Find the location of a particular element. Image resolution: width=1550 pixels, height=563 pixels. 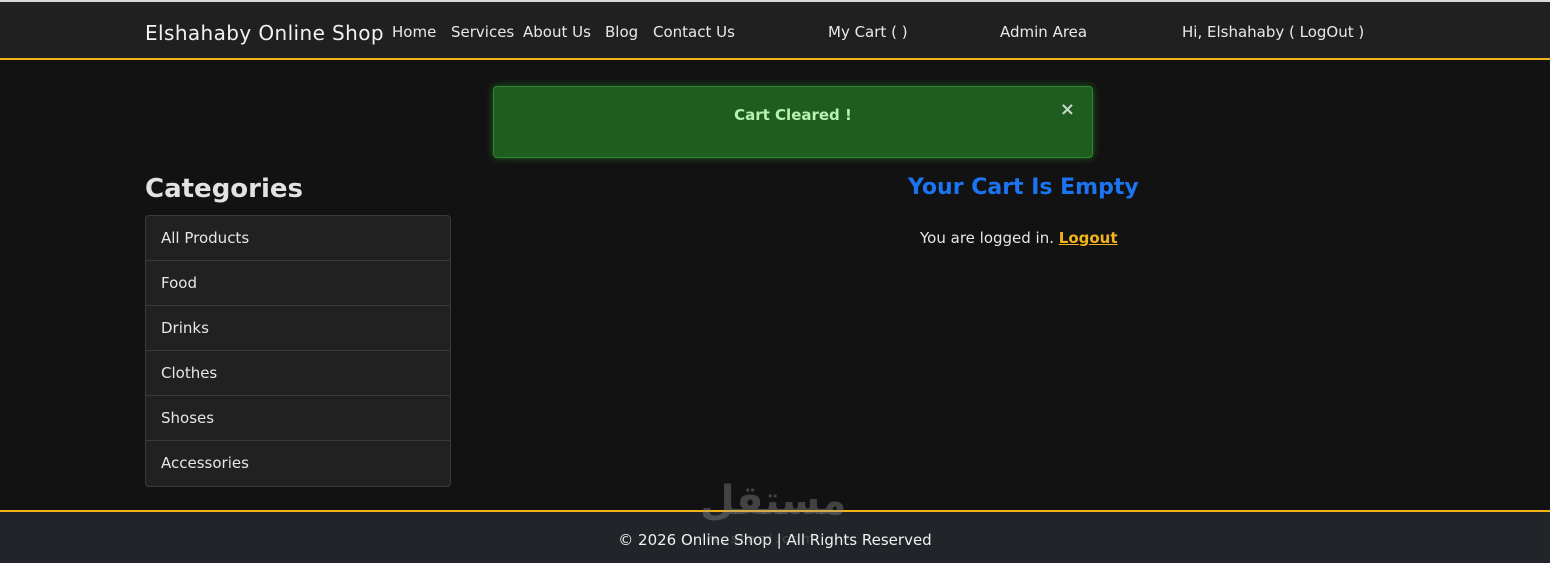

brand-logo-text: Elshahaby Online Shop is located at coordinates (264, 33).